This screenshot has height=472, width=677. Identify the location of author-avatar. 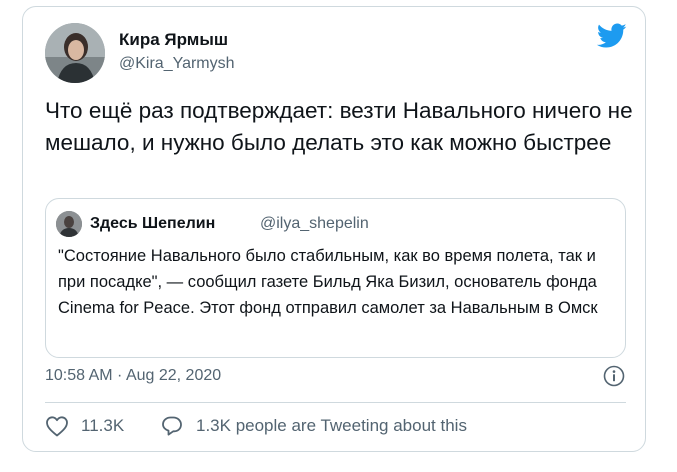
(75, 53).